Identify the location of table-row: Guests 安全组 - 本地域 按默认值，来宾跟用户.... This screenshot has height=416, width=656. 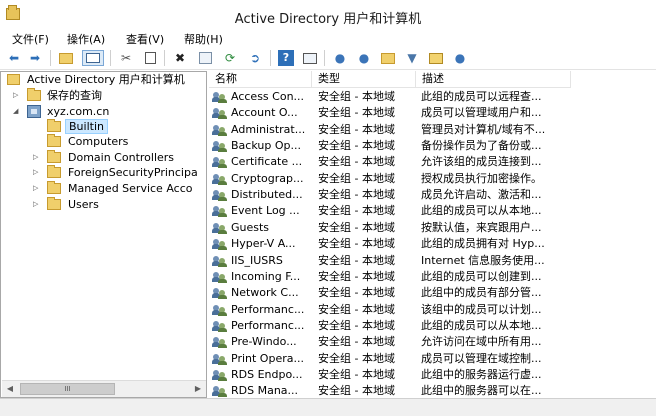
(432, 228).